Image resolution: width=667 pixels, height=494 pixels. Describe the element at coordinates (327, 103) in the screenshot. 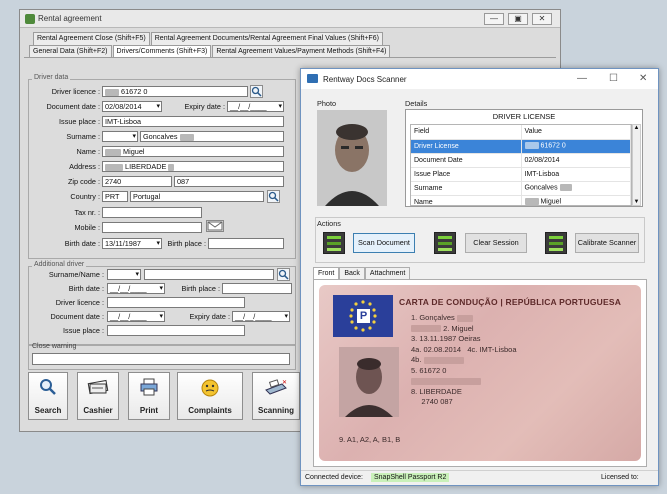

I see `photo-label: Photo` at that location.